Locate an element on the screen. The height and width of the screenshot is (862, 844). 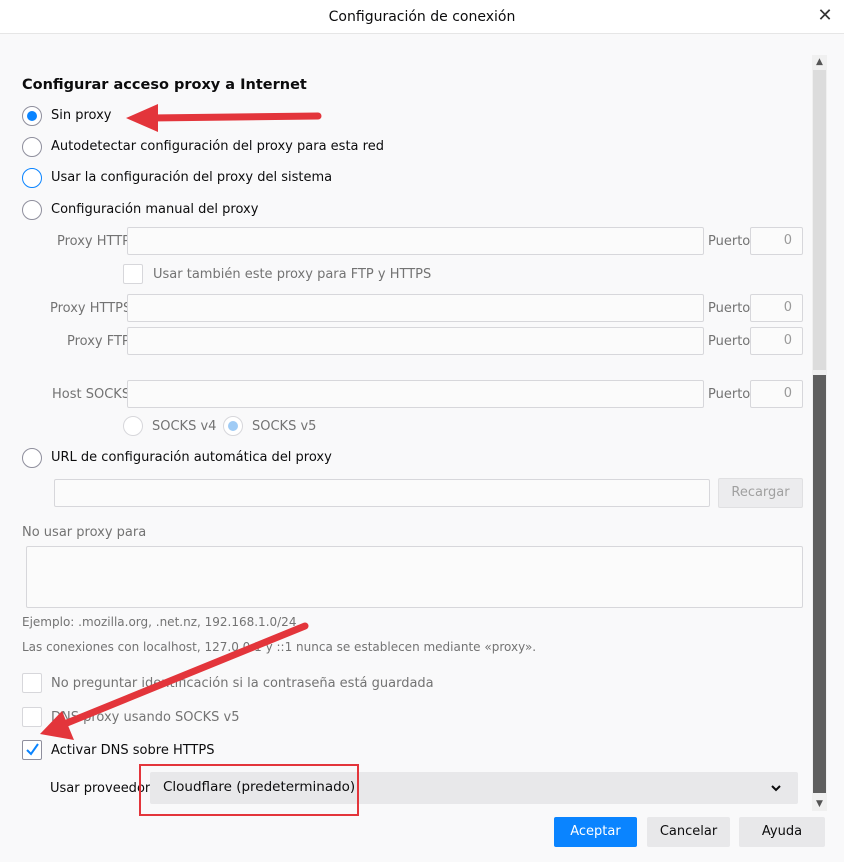
arrow-to-doh is located at coordinates (174, 681).